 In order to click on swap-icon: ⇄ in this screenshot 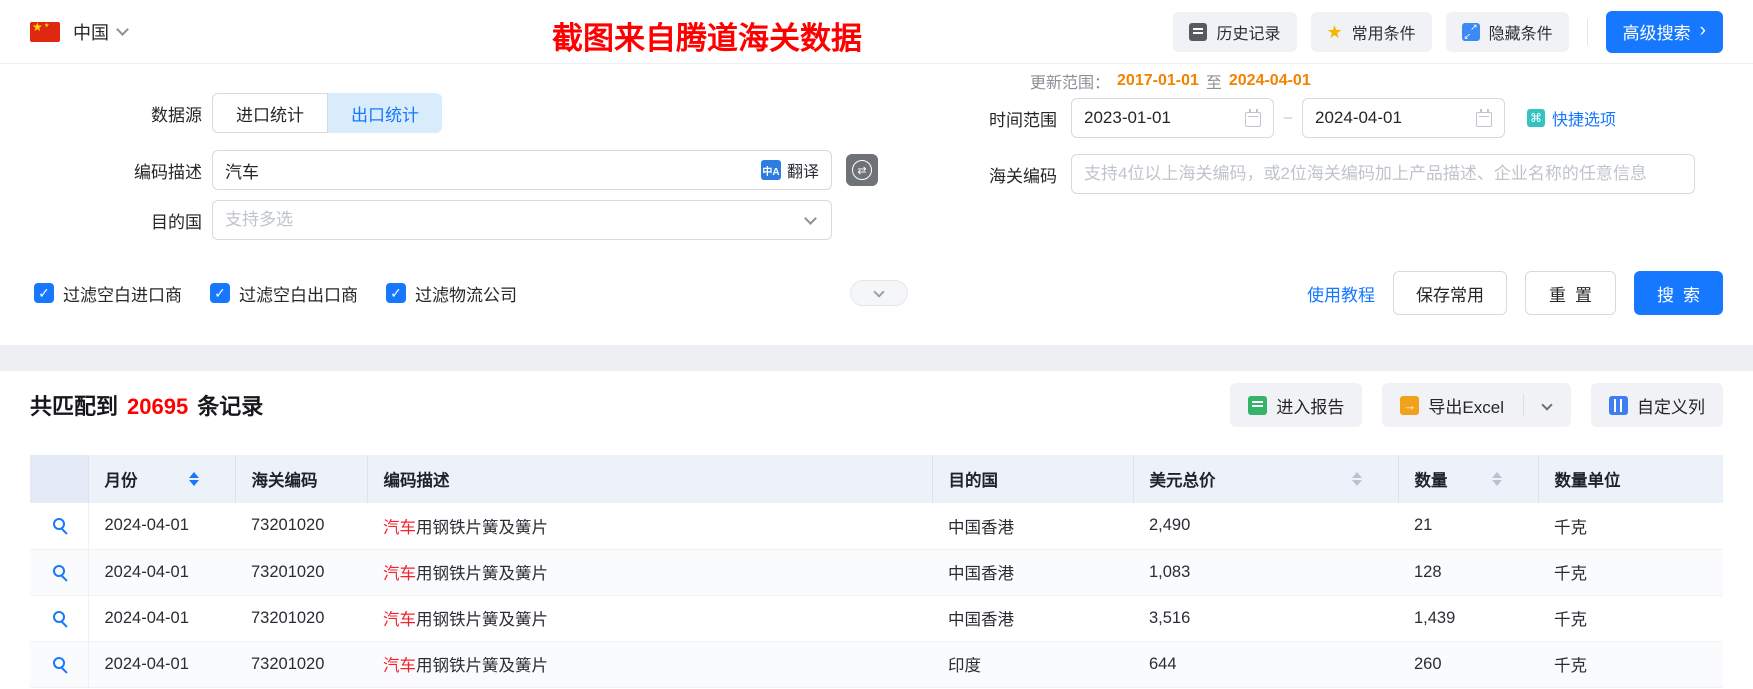, I will do `click(862, 170)`.